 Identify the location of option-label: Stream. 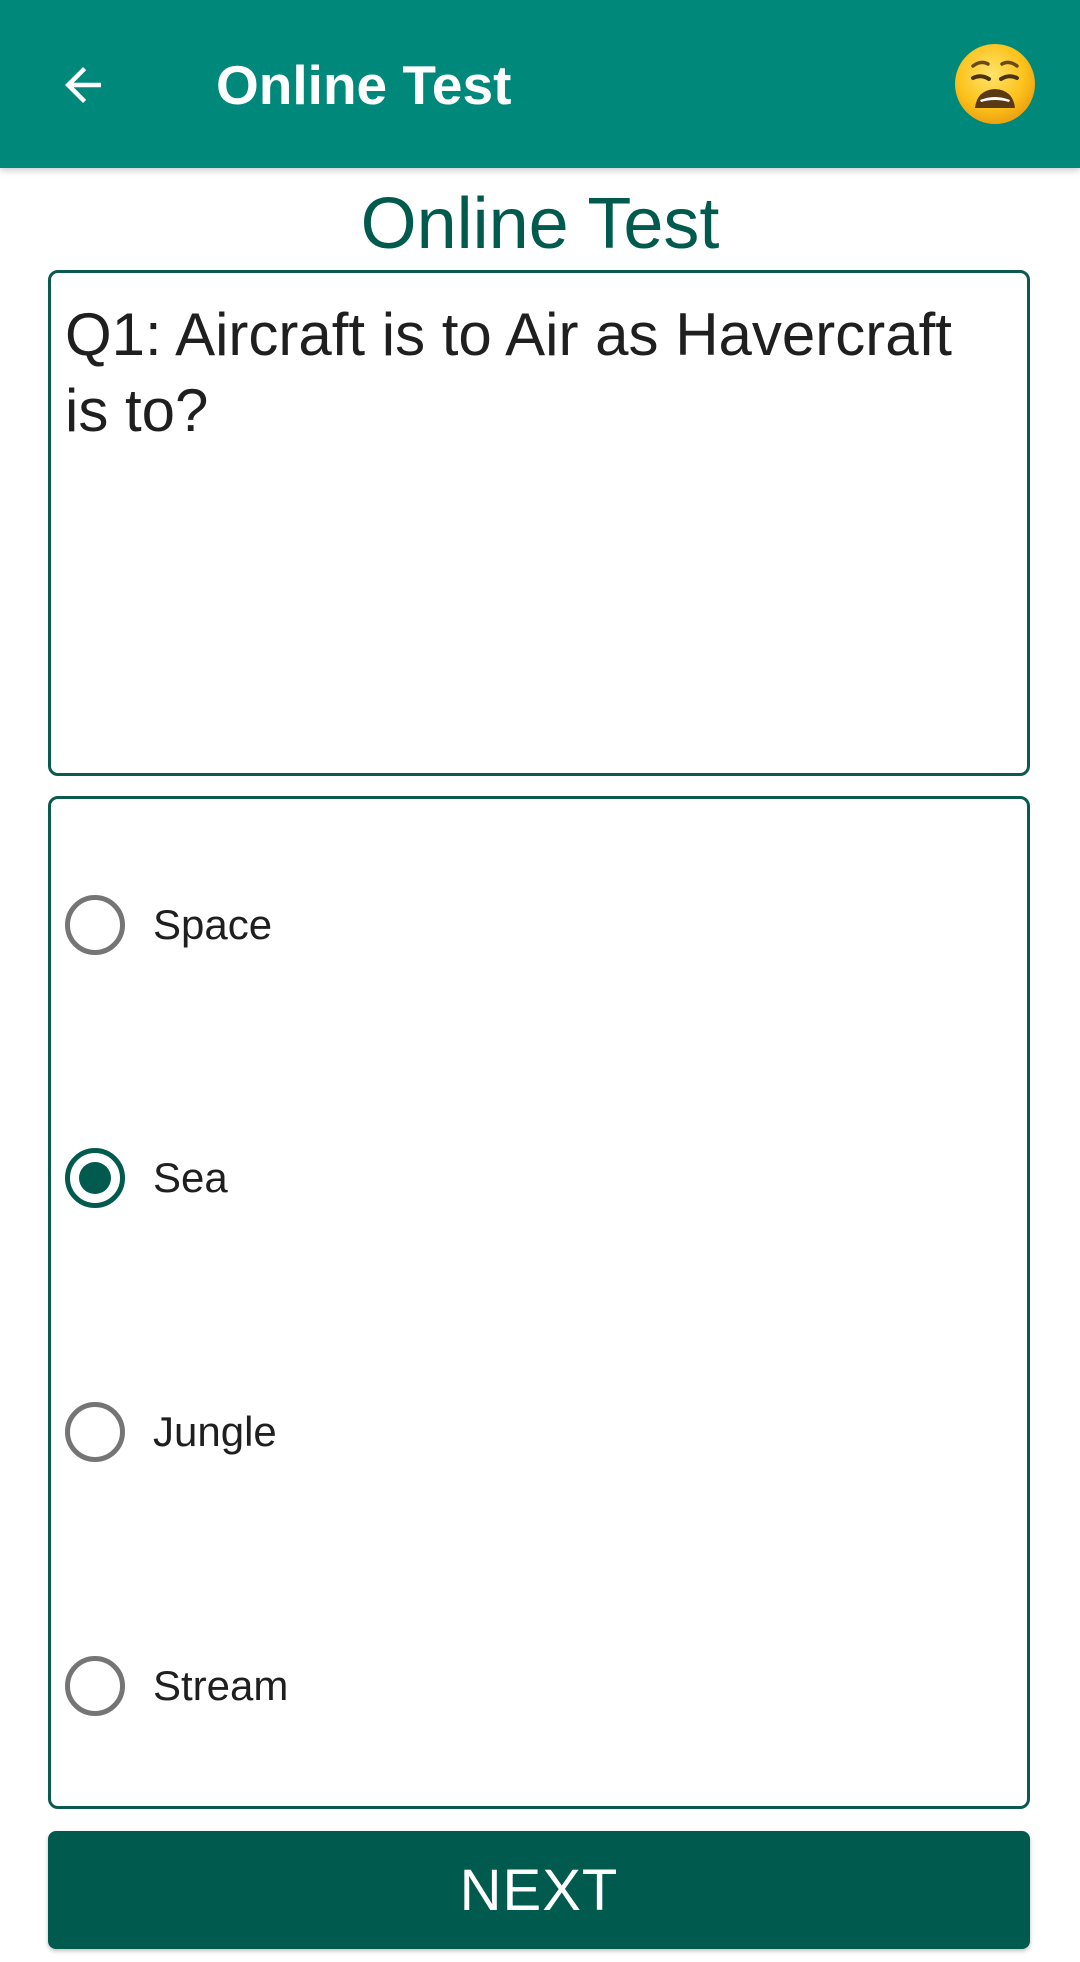
(221, 1685).